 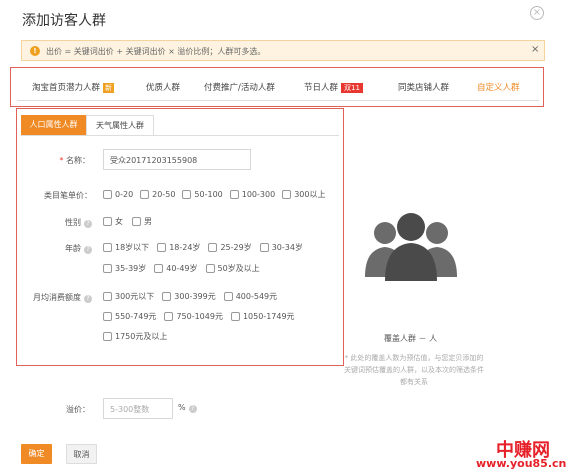 I want to click on price-options: 0-20 20-50 50-100 100-300 300以上, so click(x=223, y=194).